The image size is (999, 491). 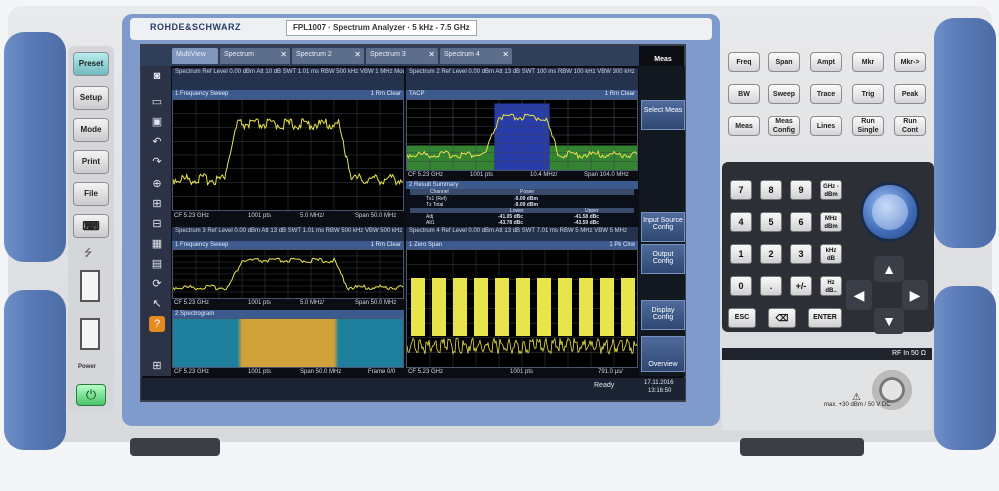 I want to click on key-khz: kHz dB, so click(x=831, y=254).